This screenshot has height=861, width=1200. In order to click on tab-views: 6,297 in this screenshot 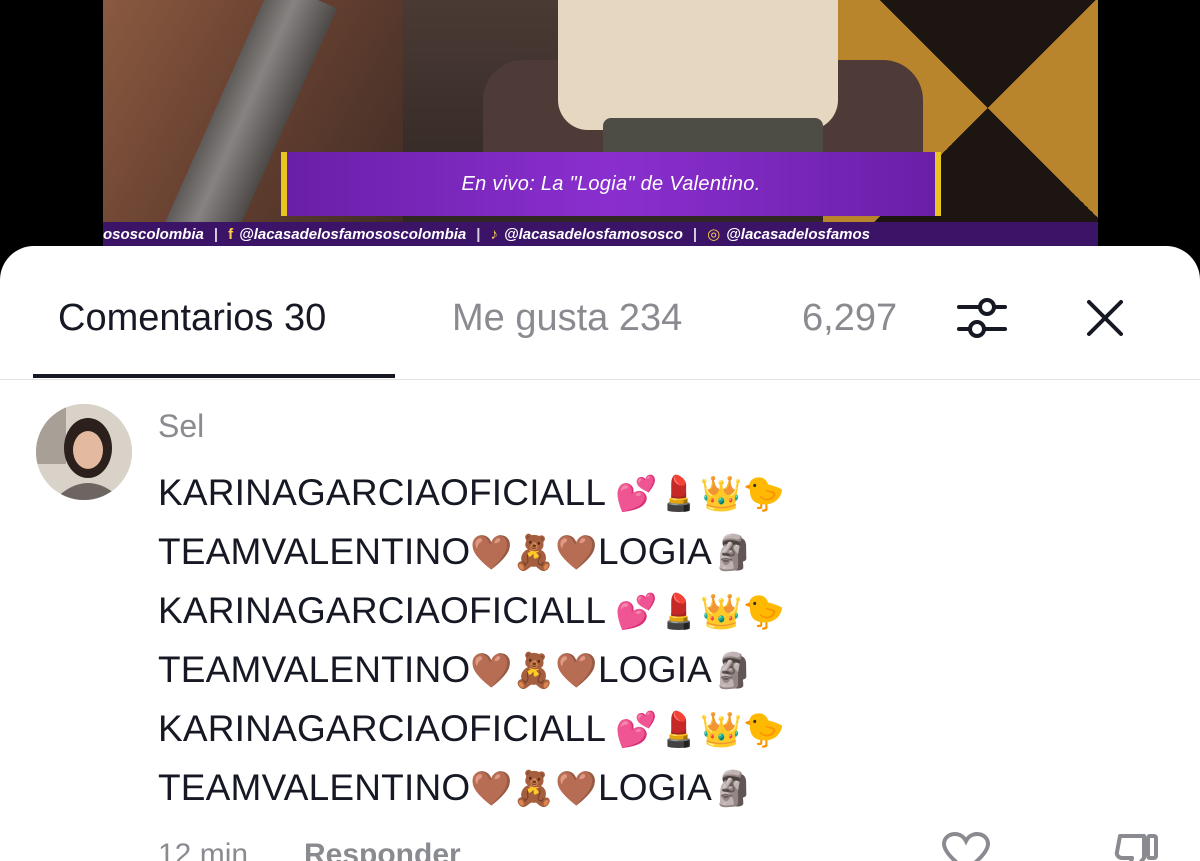, I will do `click(849, 318)`.